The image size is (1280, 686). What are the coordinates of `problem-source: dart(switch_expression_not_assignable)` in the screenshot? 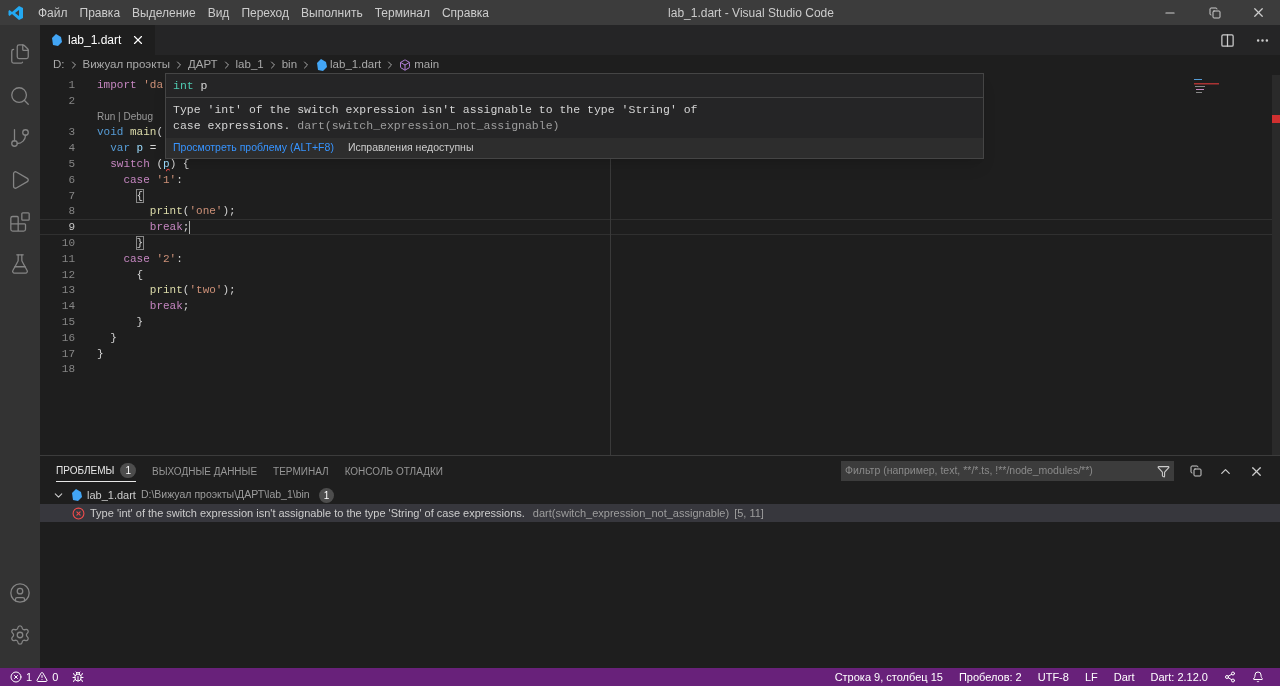 It's located at (631, 513).